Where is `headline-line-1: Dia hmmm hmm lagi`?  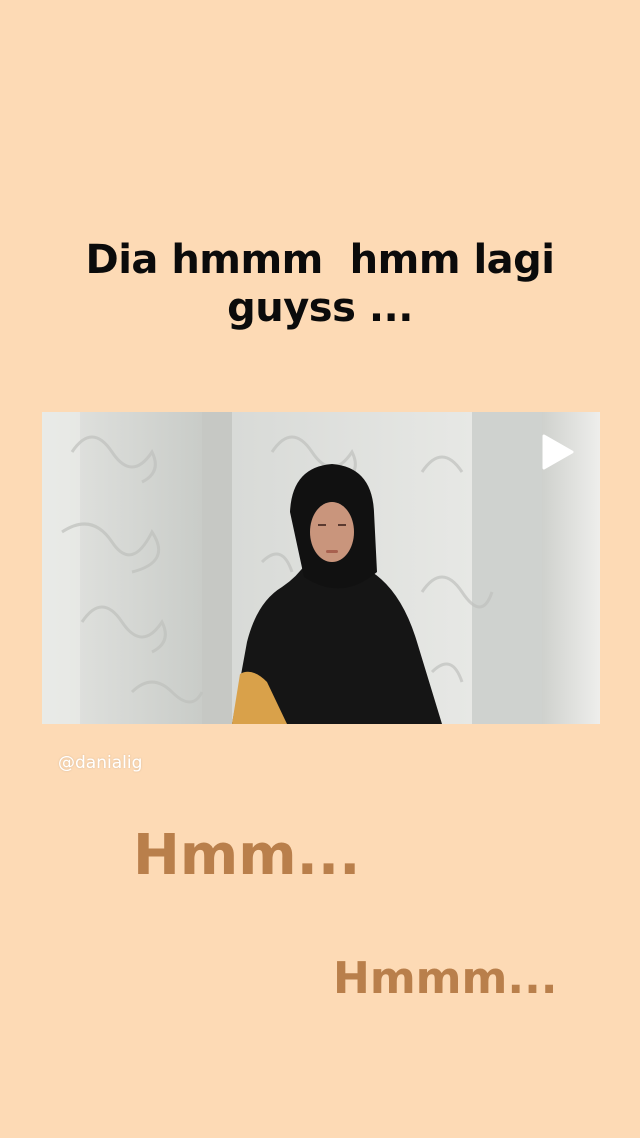
headline-line-1: Dia hmmm hmm lagi is located at coordinates (320, 260).